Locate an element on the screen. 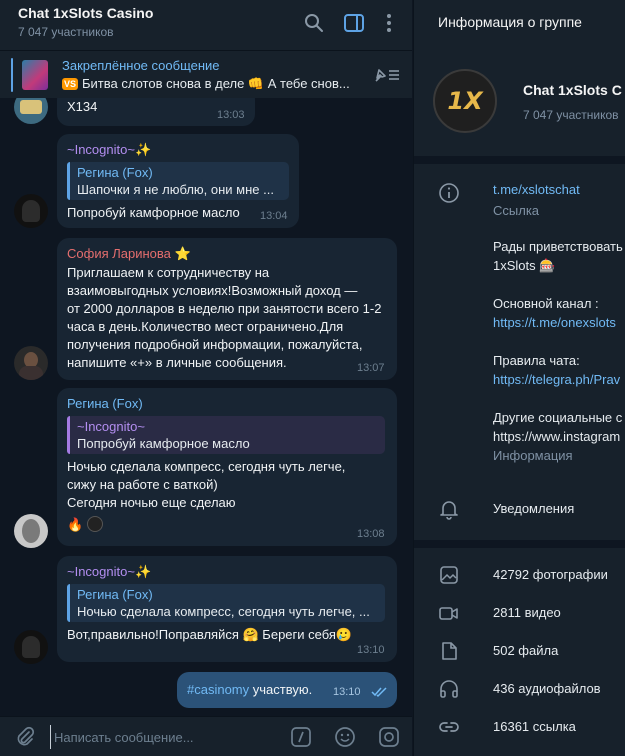 This screenshot has height=756, width=625. message-line: Сегодня ночью еще сделаю is located at coordinates (151, 502).